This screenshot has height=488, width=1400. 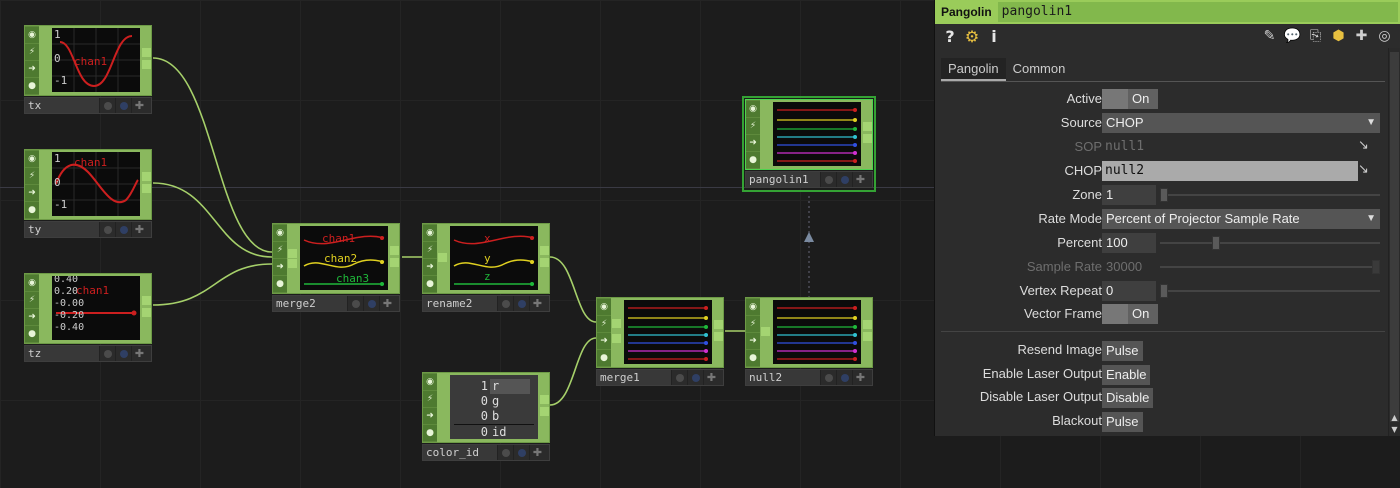 I want to click on node-name: merge2, so click(x=310, y=303).